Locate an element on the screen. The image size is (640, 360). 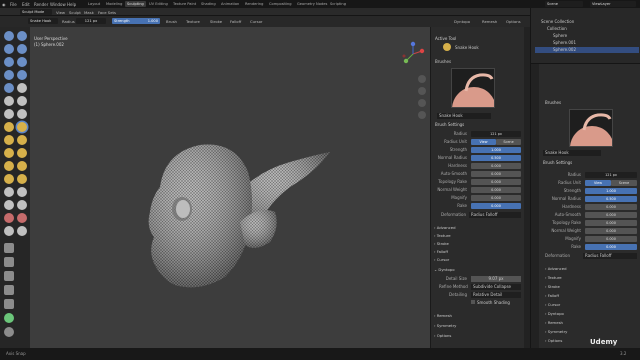
menu-options: Options is located at coordinates (513, 21).